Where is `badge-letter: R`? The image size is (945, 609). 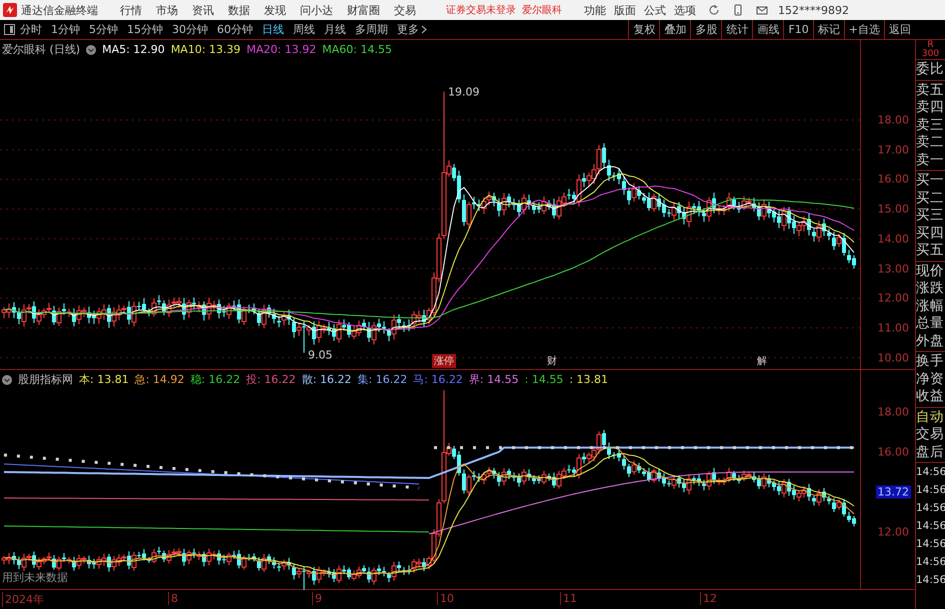
badge-letter: R is located at coordinates (930, 45).